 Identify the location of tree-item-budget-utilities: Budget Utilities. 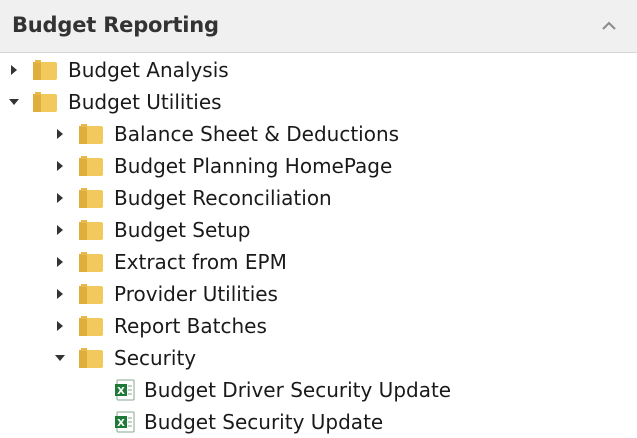
(114, 102).